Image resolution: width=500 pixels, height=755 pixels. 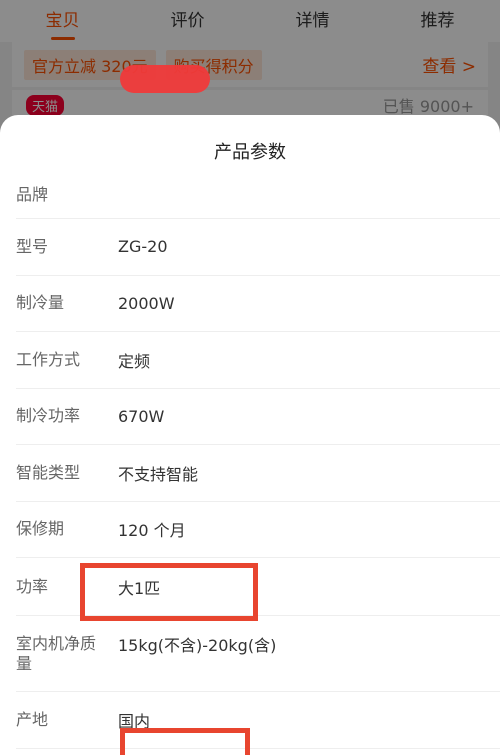 I want to click on brand-redaction-mark, so click(x=165, y=79).